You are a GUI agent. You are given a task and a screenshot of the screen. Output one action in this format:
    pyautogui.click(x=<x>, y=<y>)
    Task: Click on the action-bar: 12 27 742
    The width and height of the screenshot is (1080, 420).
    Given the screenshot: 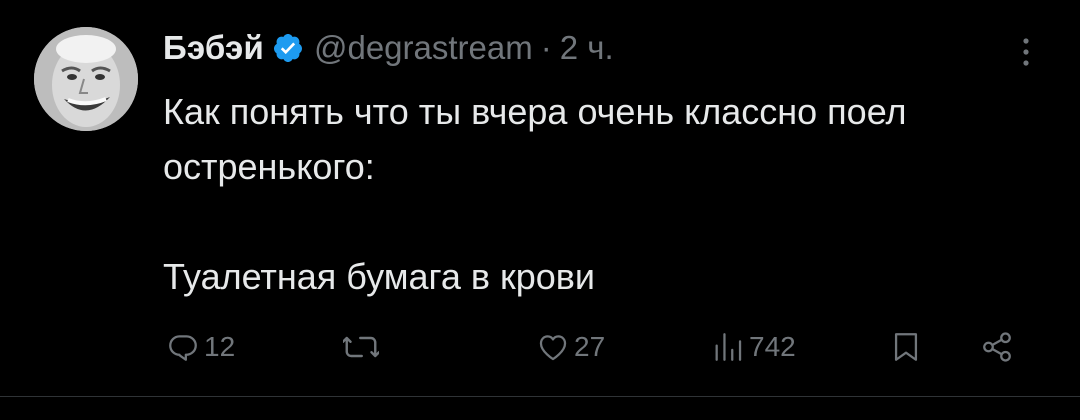 What is the action you would take?
    pyautogui.click(x=540, y=347)
    